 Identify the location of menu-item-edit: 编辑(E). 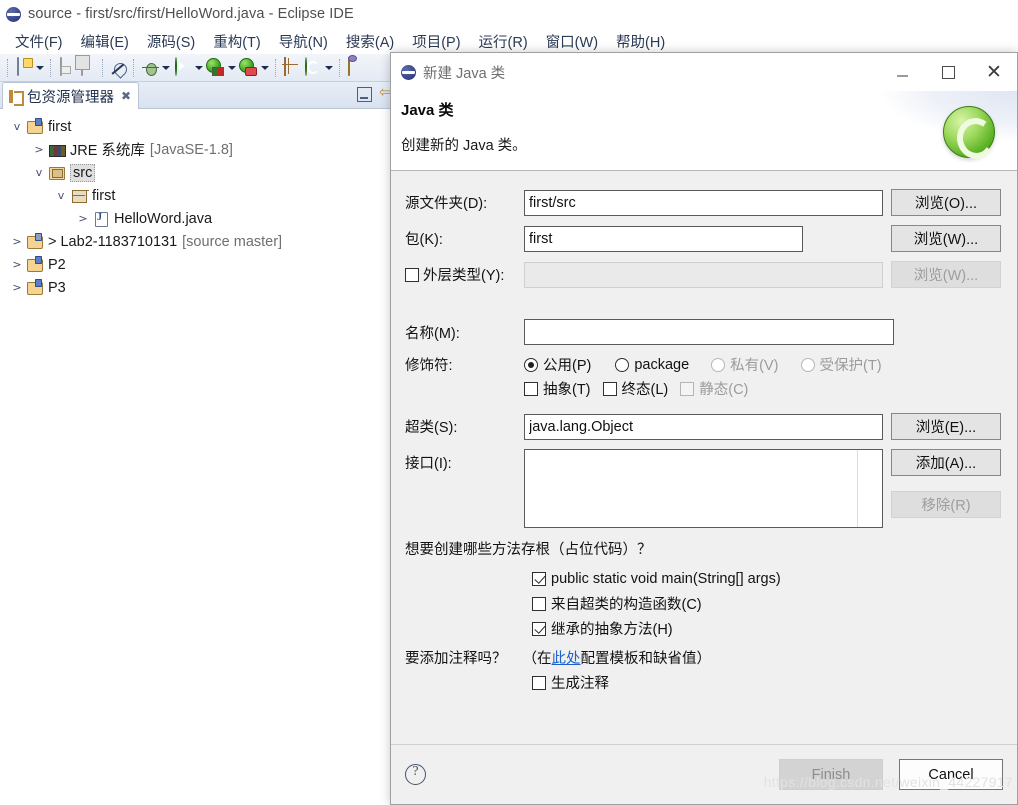
(105, 41).